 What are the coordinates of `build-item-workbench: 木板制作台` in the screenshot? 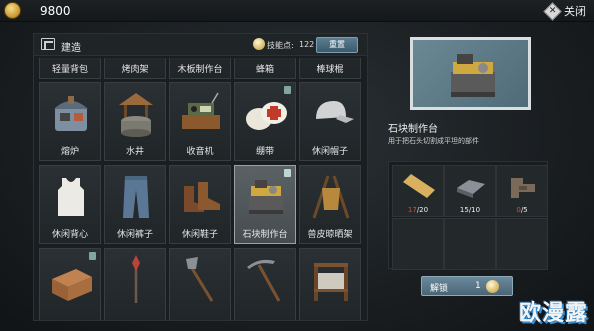 It's located at (200, 68).